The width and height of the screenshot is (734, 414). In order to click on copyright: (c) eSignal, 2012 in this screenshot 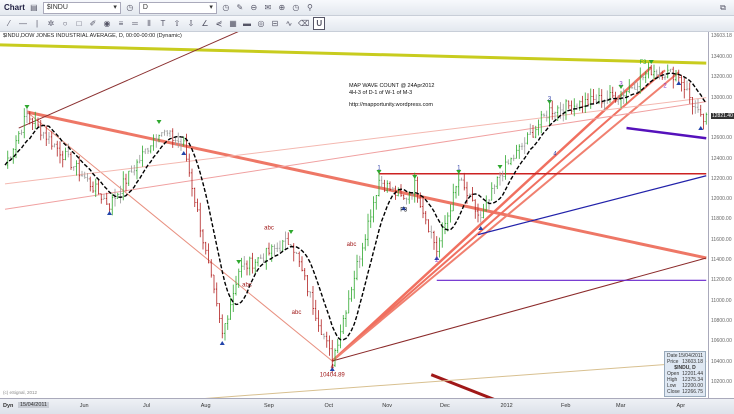, I will do `click(20, 392)`.